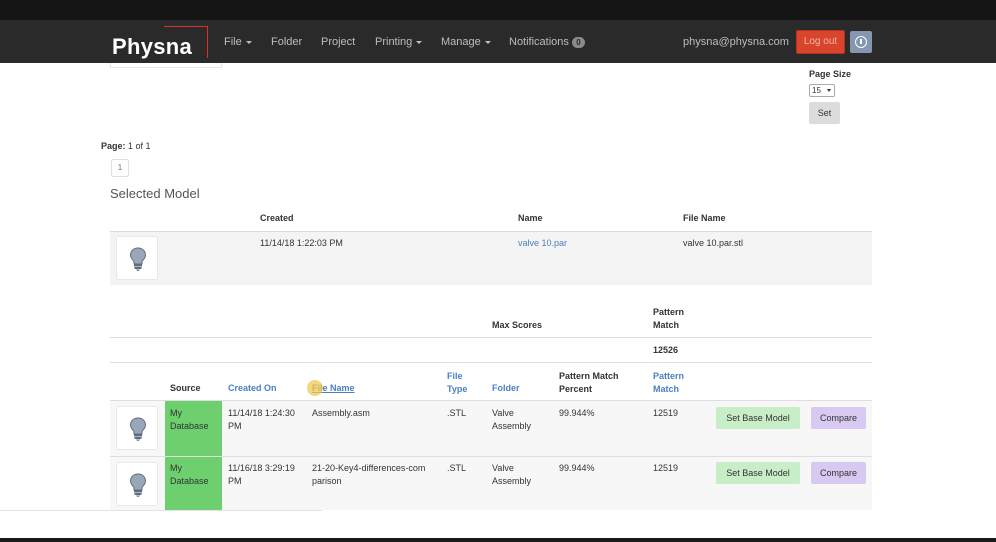 The image size is (996, 542). What do you see at coordinates (539, 42) in the screenshot?
I see `nav-notifications-label: Notifications` at bounding box center [539, 42].